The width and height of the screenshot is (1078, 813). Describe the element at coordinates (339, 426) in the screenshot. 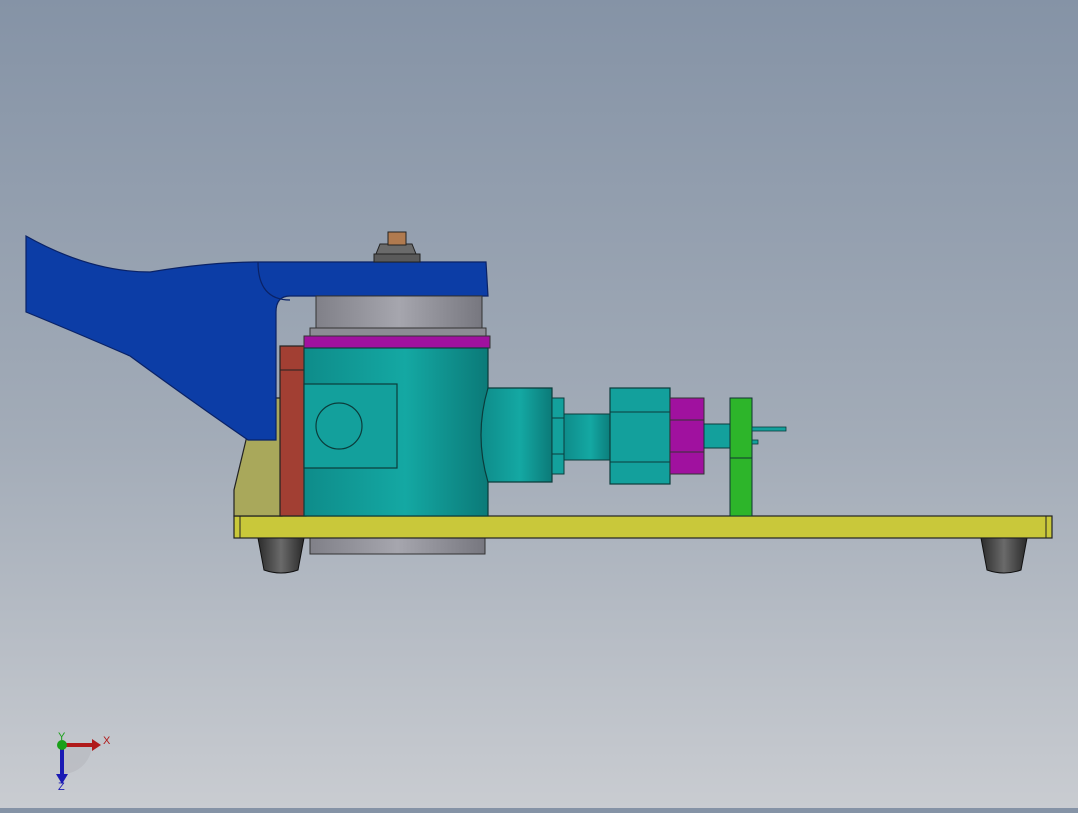

I see `side-port-hole` at that location.